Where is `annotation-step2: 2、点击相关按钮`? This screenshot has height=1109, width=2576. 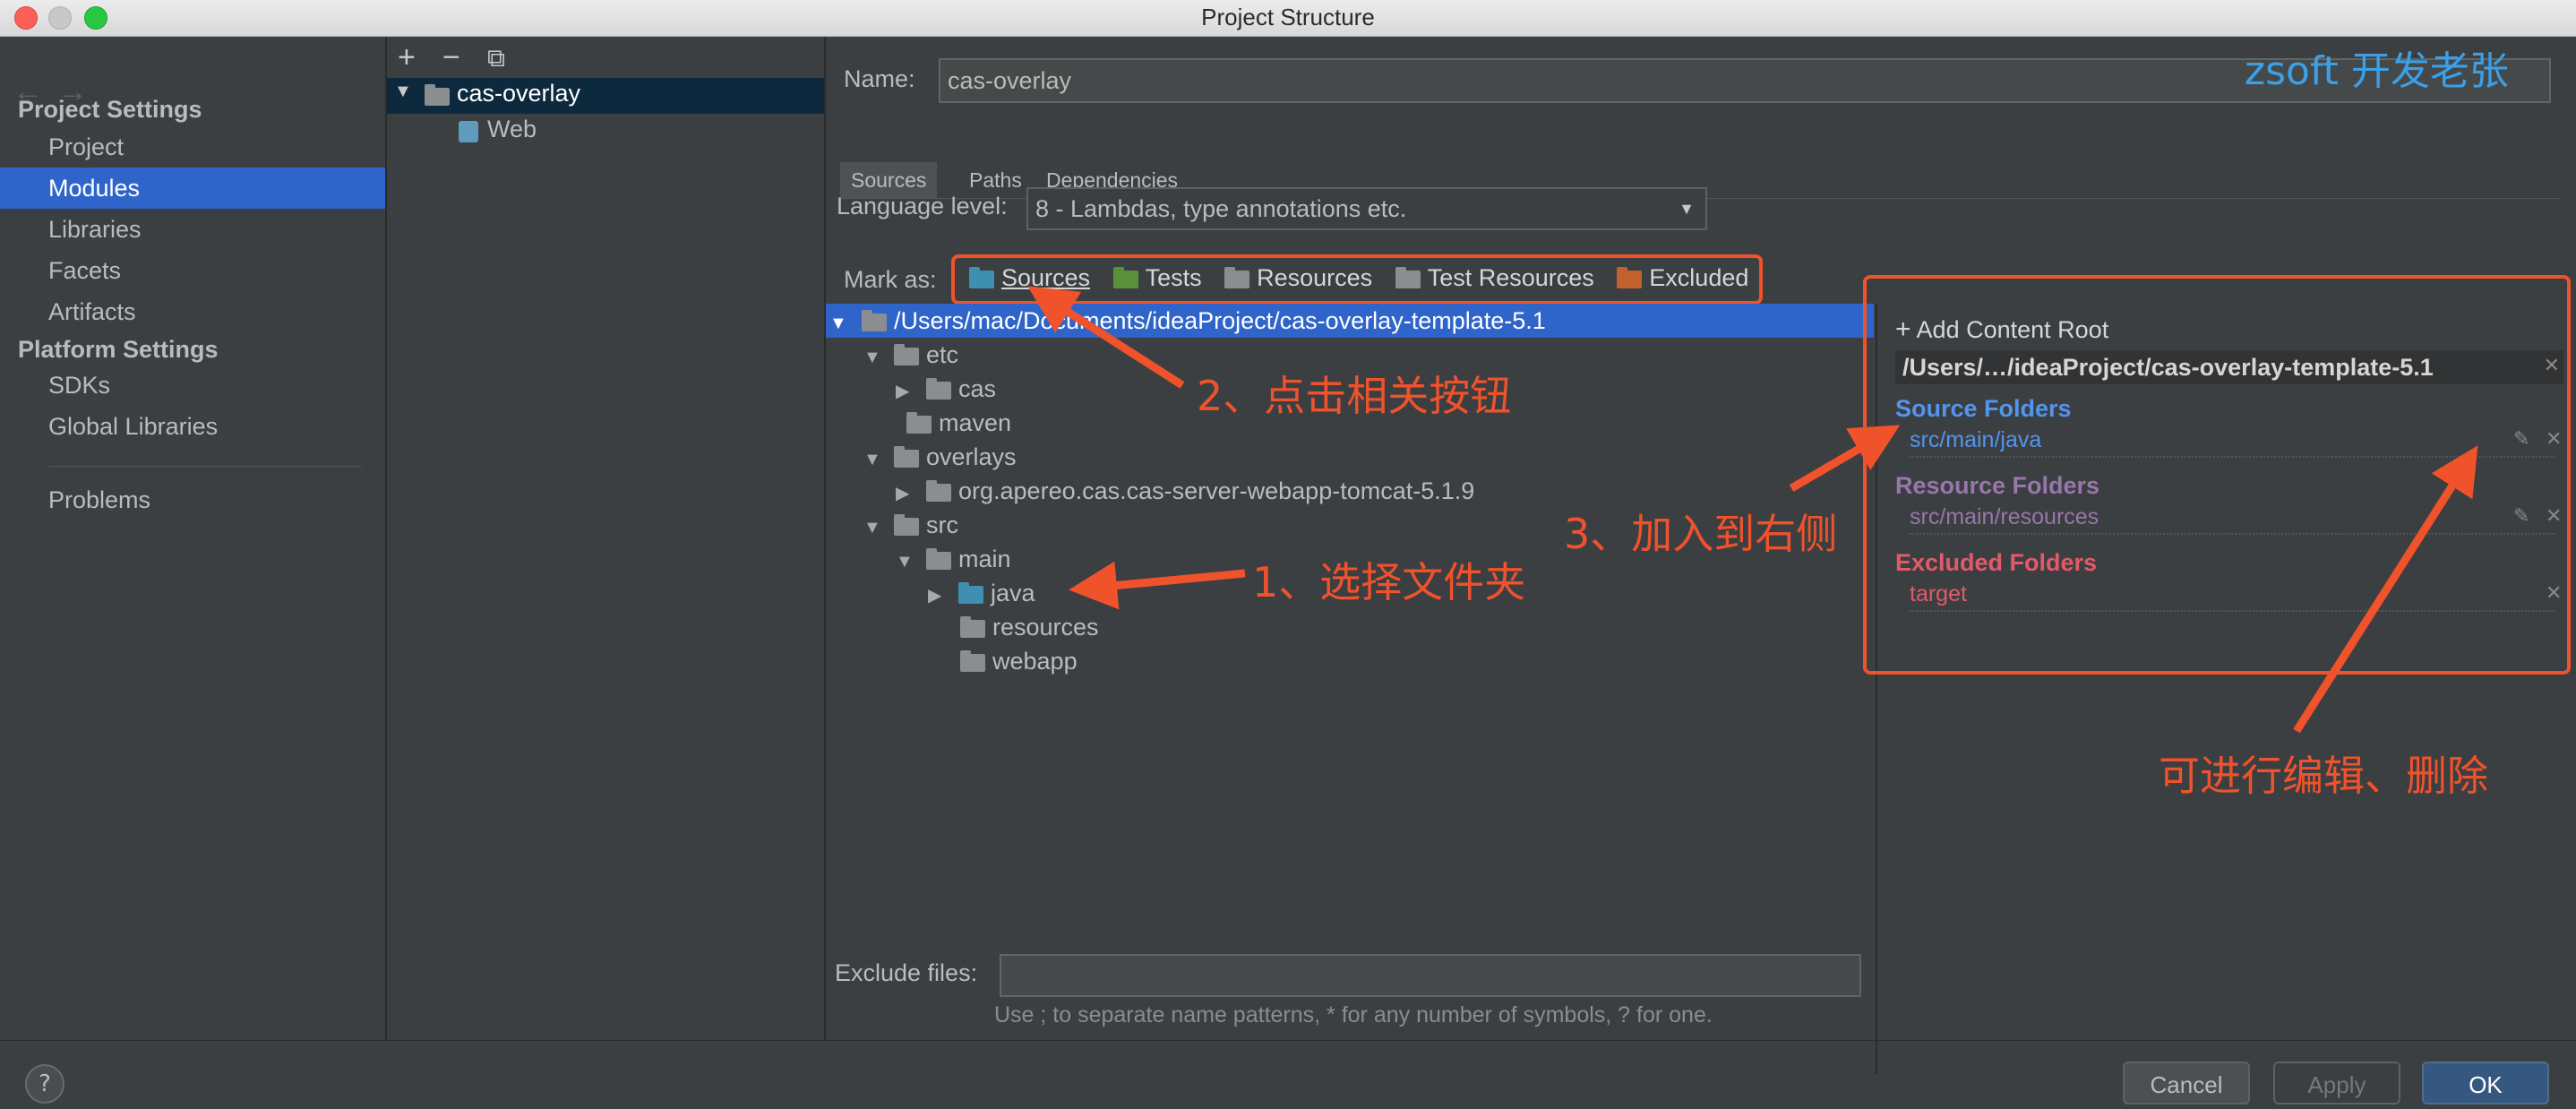 annotation-step2: 2、点击相关按钮 is located at coordinates (1354, 396).